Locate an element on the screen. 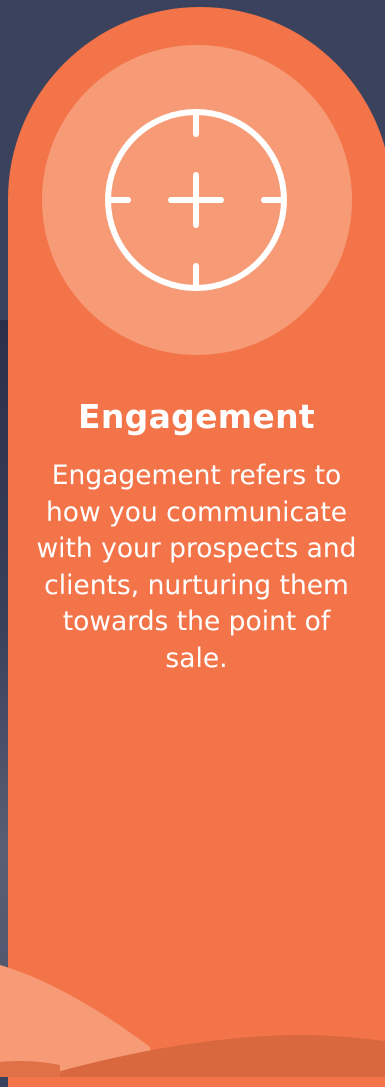 This screenshot has height=1087, width=385. card-title: Engagement is located at coordinates (196, 416).